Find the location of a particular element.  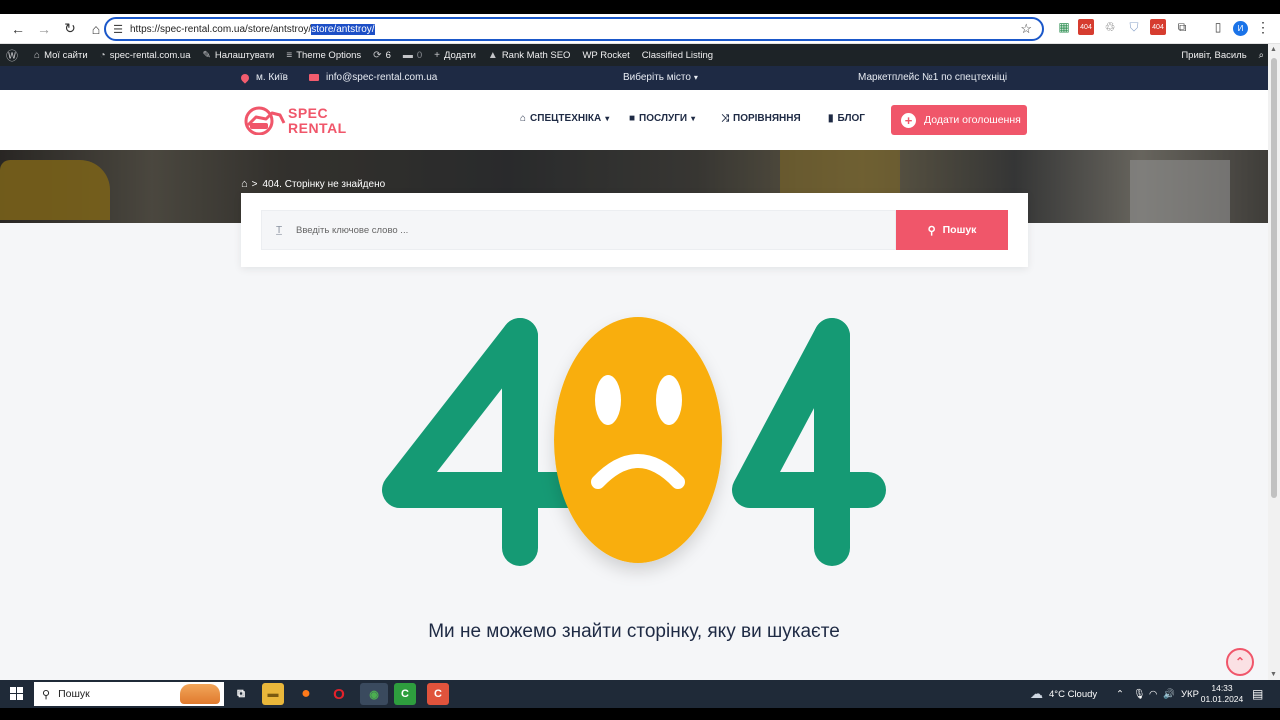

recycle-icon: ♲ is located at coordinates (1110, 27).